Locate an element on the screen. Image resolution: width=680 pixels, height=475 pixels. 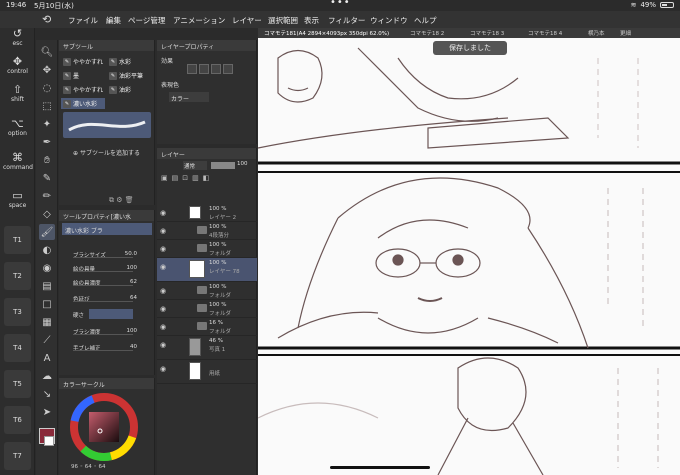
tab-active: コマモテ181(A4 2894×4093px 350dpi 62.0%) is located at coordinates (326, 33).